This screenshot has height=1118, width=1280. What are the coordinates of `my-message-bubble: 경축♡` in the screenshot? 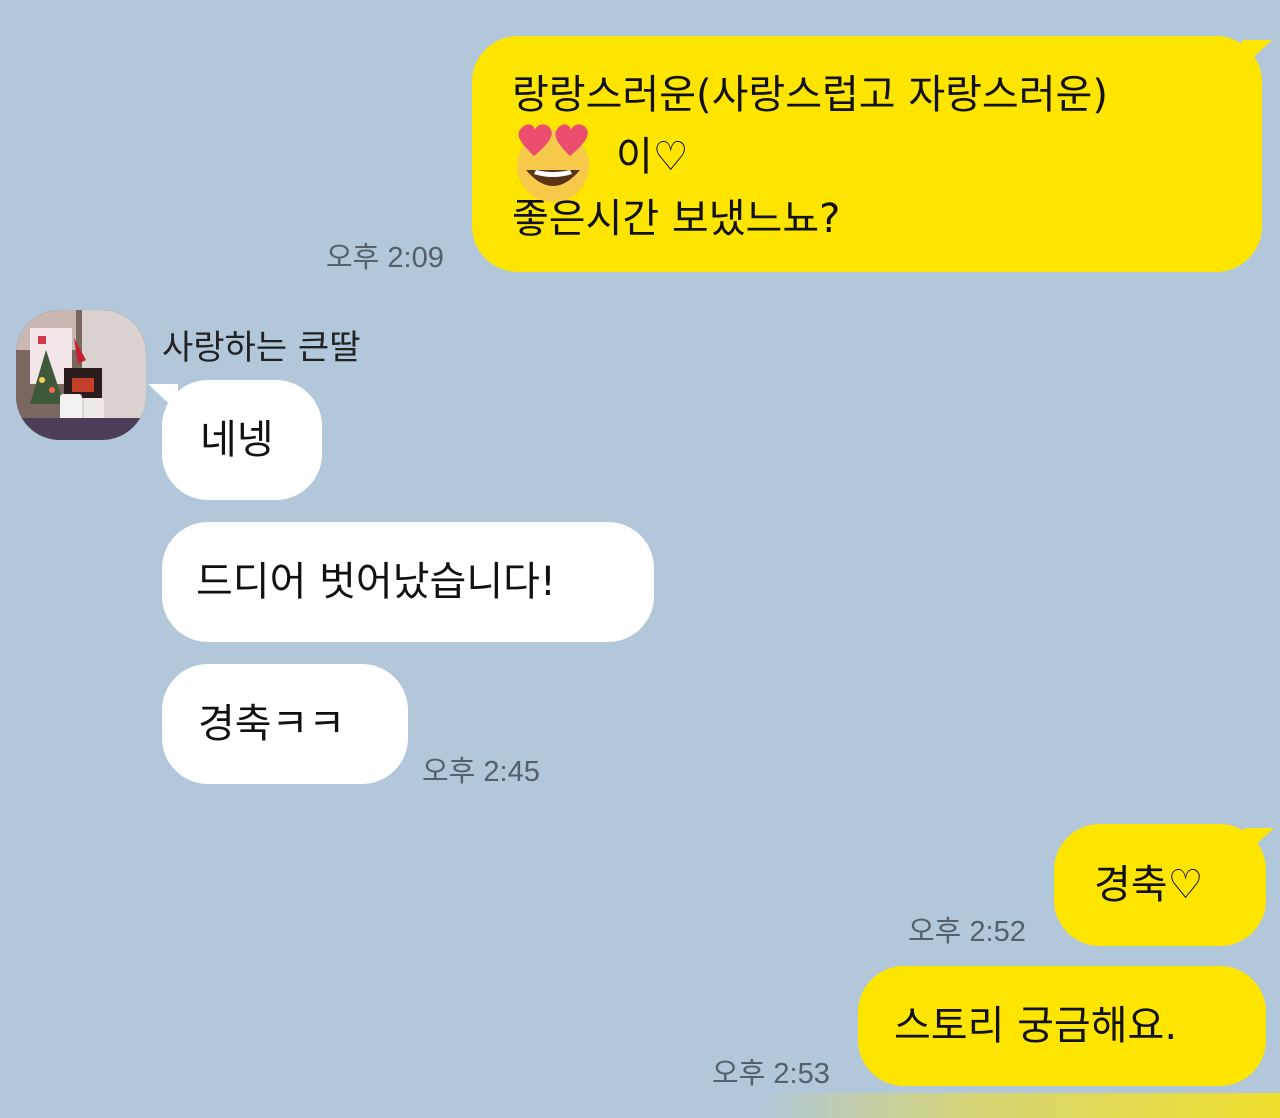 It's located at (1160, 885).